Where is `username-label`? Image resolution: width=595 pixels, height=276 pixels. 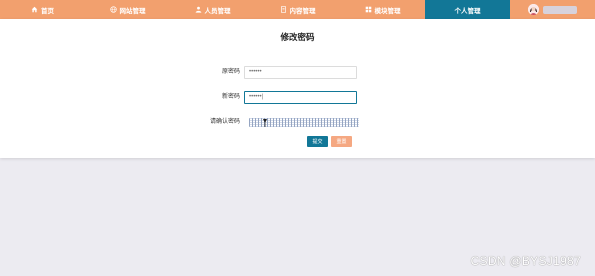
username-label is located at coordinates (560, 9).